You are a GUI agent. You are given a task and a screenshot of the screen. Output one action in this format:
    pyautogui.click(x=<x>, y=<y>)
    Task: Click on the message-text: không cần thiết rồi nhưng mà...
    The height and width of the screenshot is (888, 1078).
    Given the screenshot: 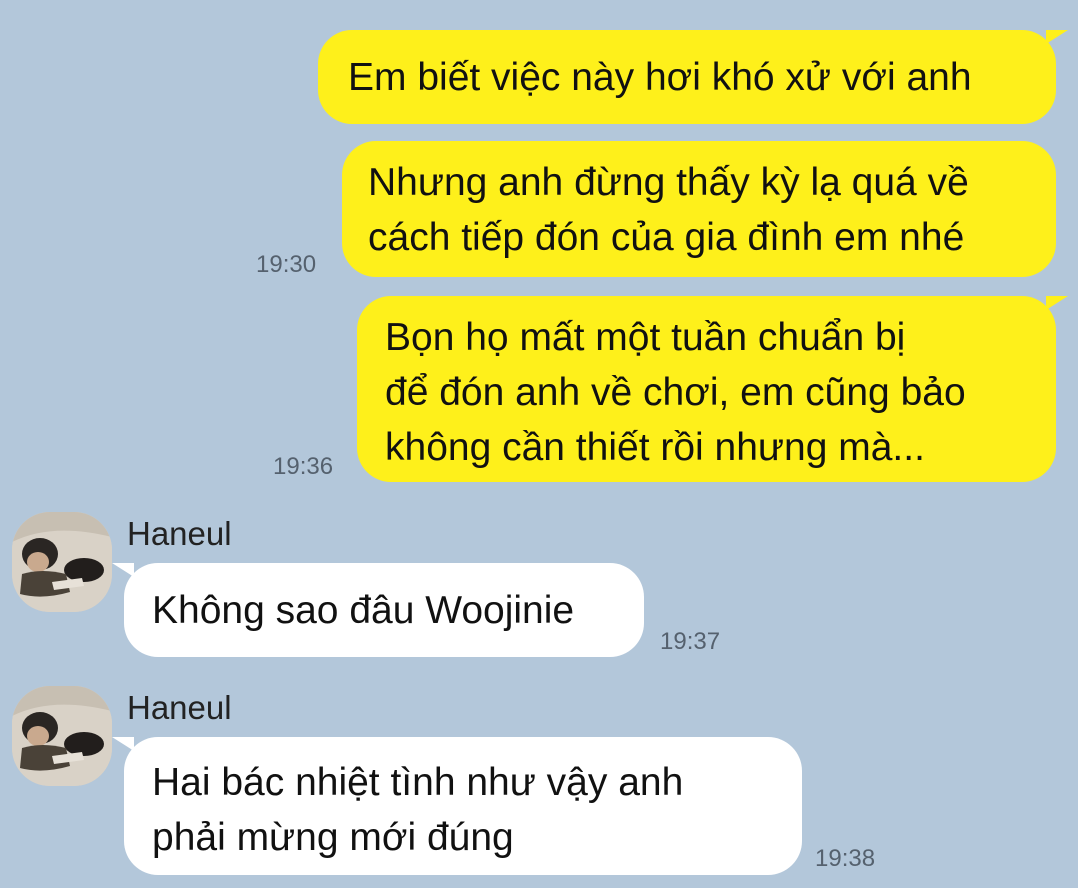 What is the action you would take?
    pyautogui.click(x=655, y=447)
    